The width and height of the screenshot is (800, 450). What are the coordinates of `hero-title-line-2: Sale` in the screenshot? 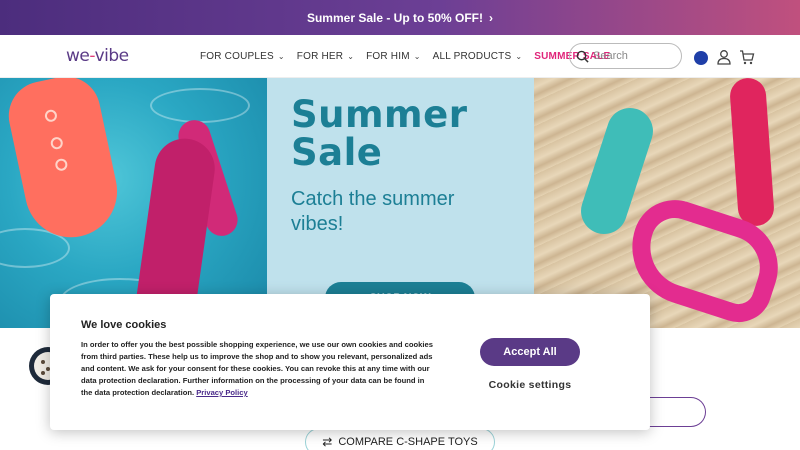 It's located at (337, 152).